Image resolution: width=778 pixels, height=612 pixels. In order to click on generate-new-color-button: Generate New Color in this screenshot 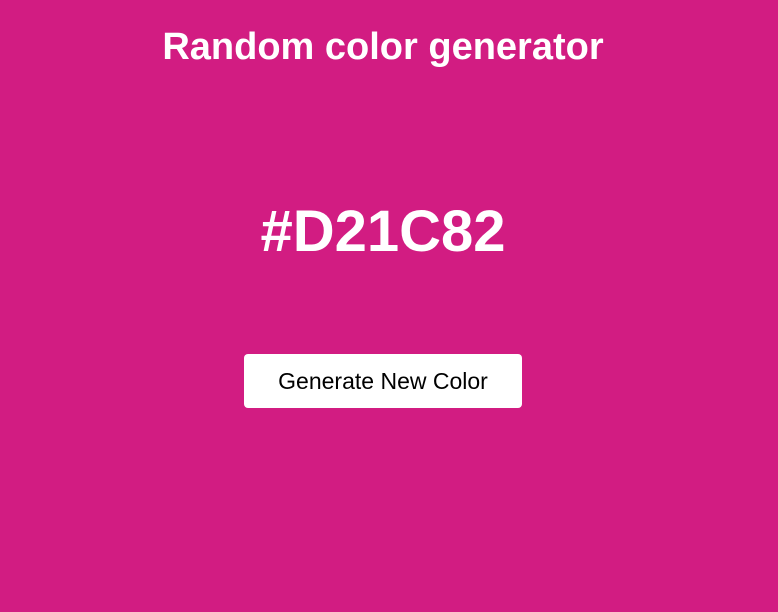, I will do `click(383, 381)`.